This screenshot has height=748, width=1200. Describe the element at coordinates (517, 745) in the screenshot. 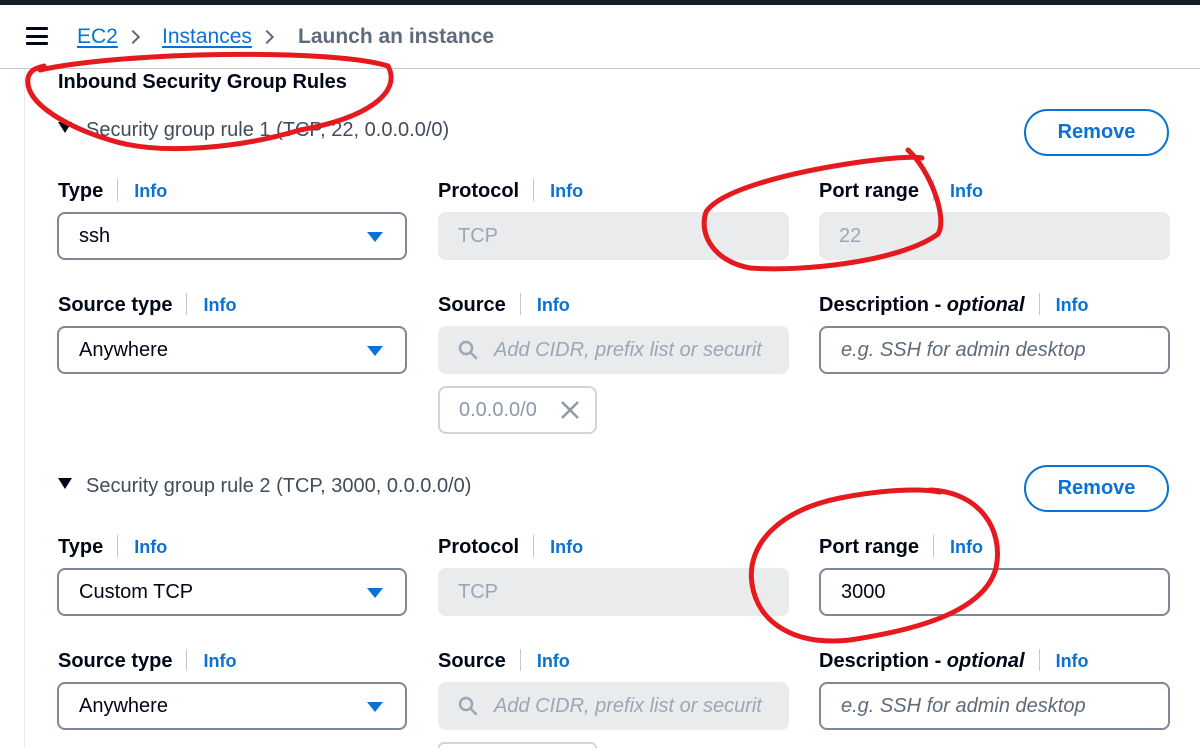

I see `rule-2-source-token` at that location.